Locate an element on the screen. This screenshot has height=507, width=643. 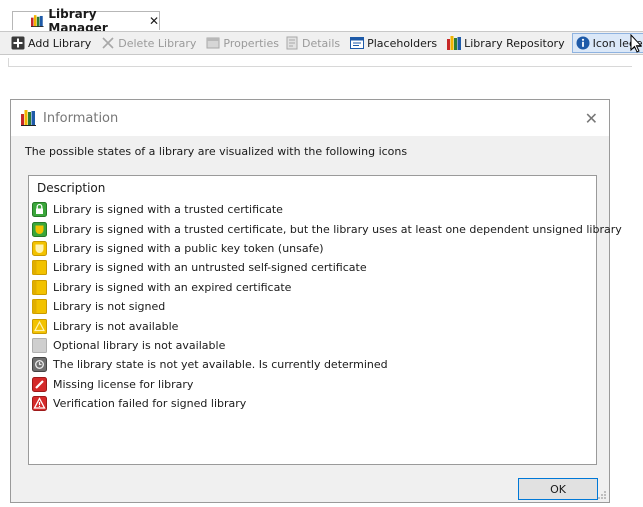
delete-library-label: Delete Library is located at coordinates (157, 43).